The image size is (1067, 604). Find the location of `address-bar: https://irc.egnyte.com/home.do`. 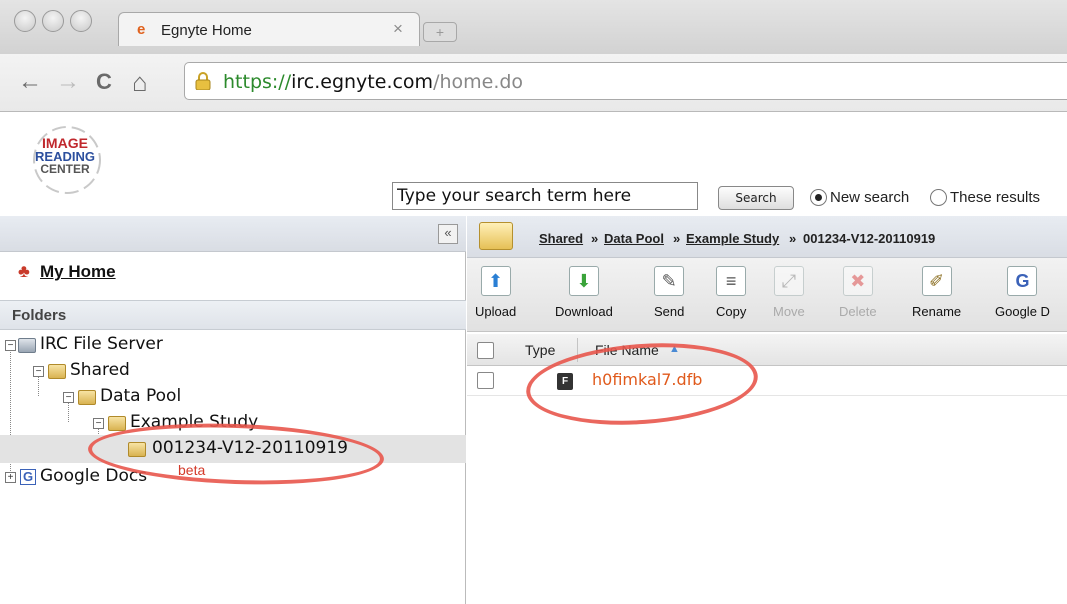

address-bar: https://irc.egnyte.com/home.do is located at coordinates (625, 81).